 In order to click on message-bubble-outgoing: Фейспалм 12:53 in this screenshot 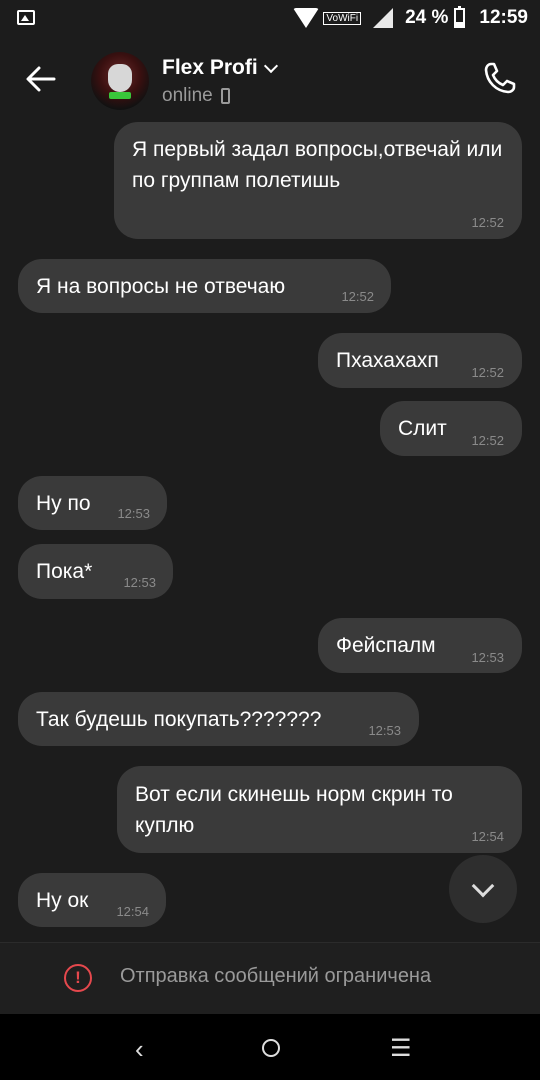, I will do `click(420, 645)`.